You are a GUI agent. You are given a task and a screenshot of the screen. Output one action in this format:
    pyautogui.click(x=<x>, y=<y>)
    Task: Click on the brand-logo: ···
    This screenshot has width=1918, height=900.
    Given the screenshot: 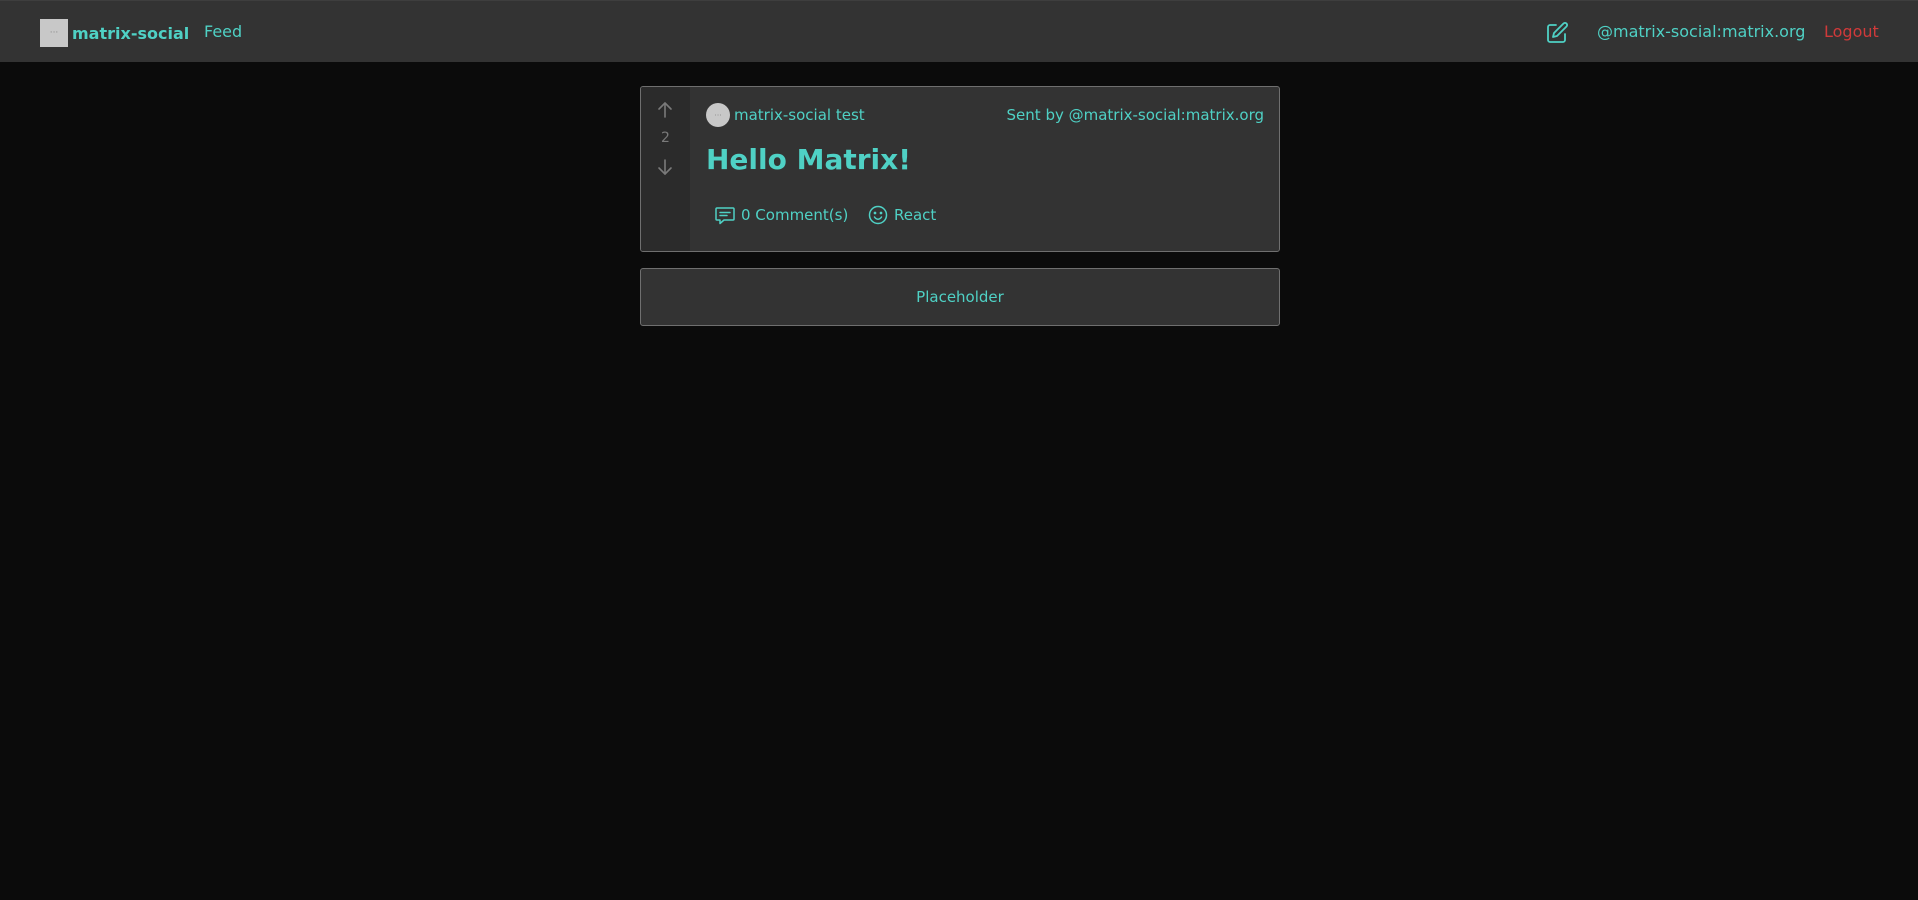 What is the action you would take?
    pyautogui.click(x=54, y=33)
    